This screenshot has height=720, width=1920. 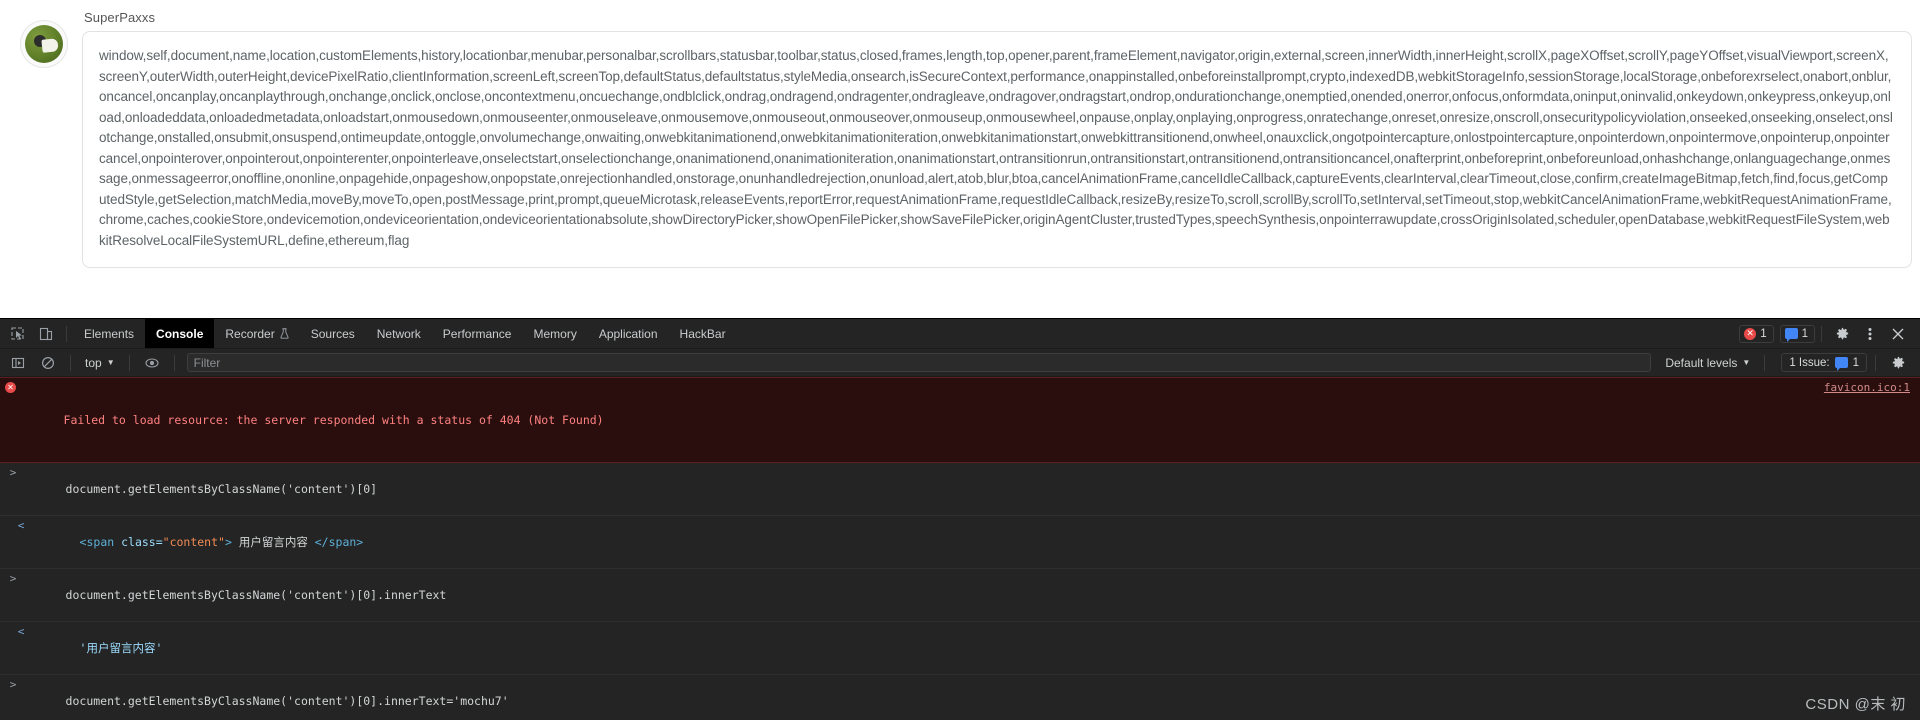 What do you see at coordinates (18, 334) in the screenshot?
I see `inspect-element-icon` at bounding box center [18, 334].